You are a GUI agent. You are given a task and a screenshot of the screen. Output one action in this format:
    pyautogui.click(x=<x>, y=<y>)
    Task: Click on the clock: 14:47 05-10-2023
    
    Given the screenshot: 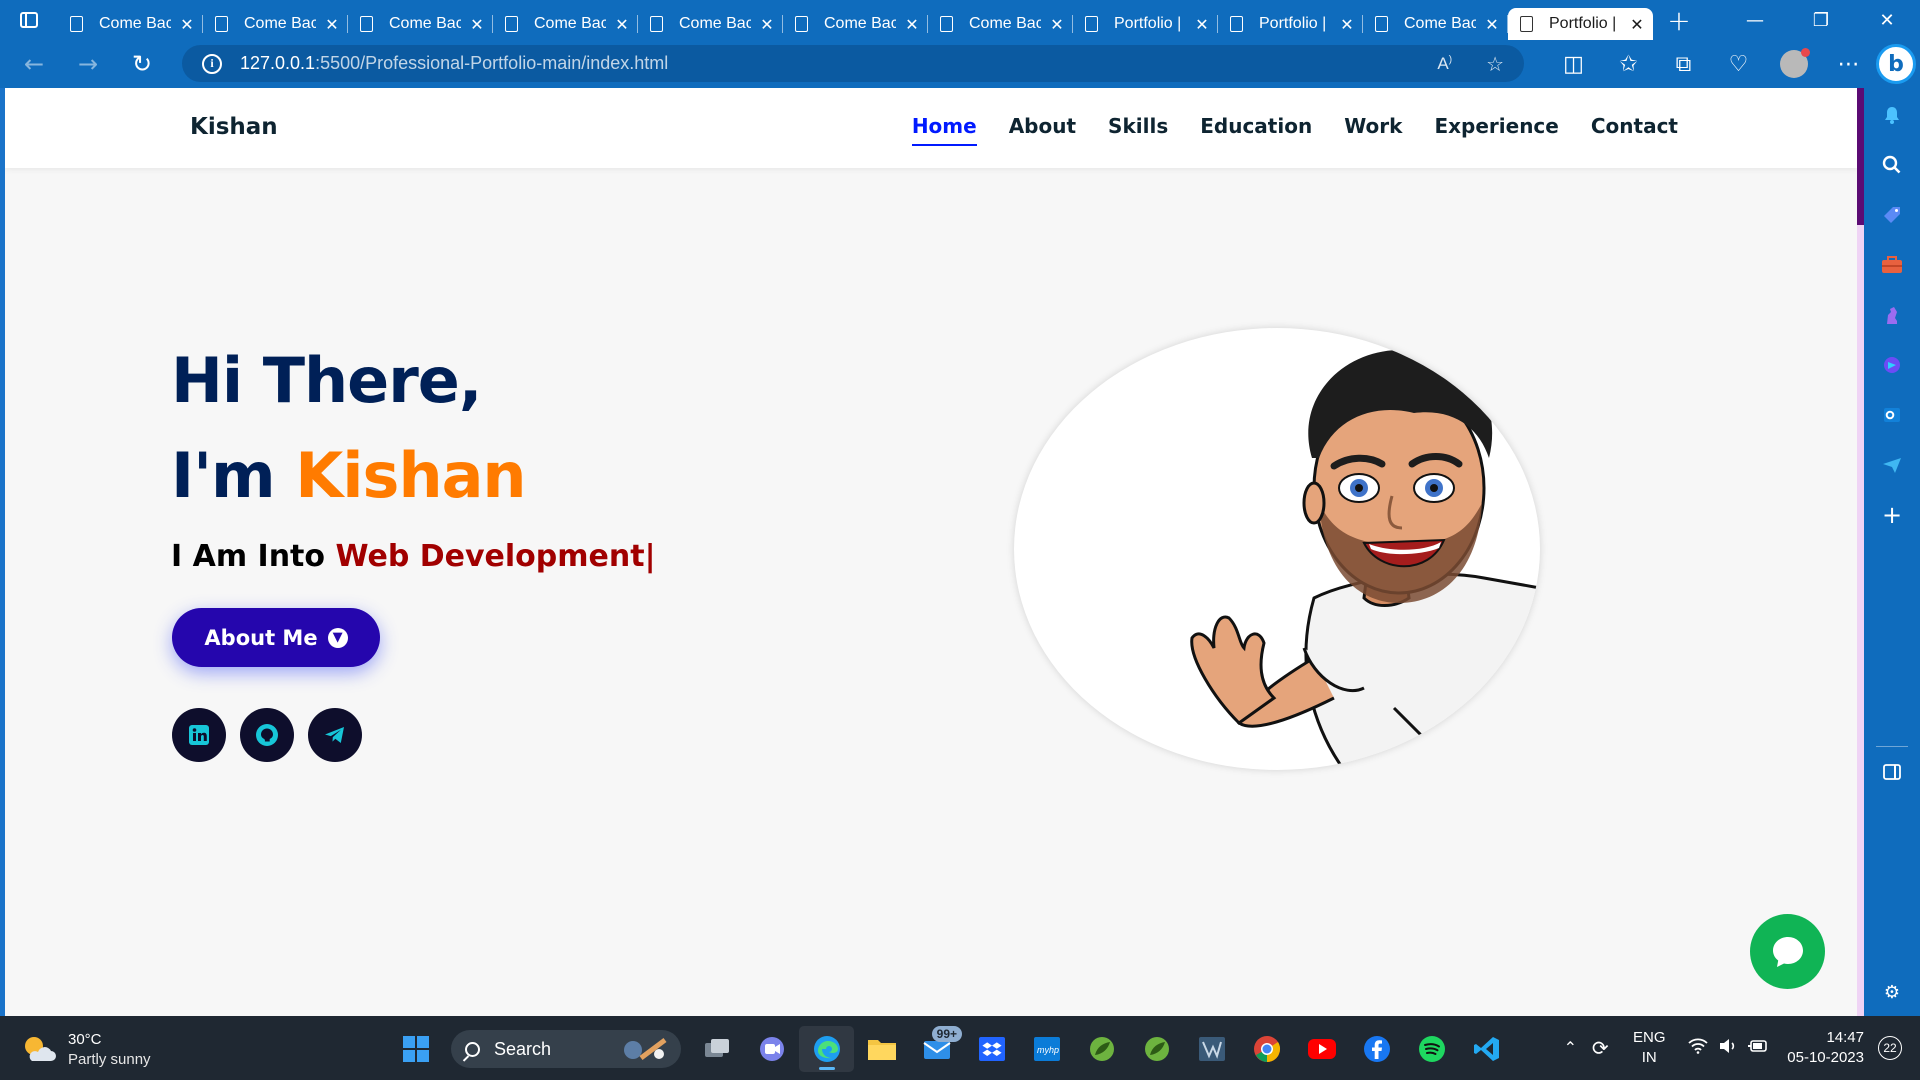 What is the action you would take?
    pyautogui.click(x=1825, y=1048)
    